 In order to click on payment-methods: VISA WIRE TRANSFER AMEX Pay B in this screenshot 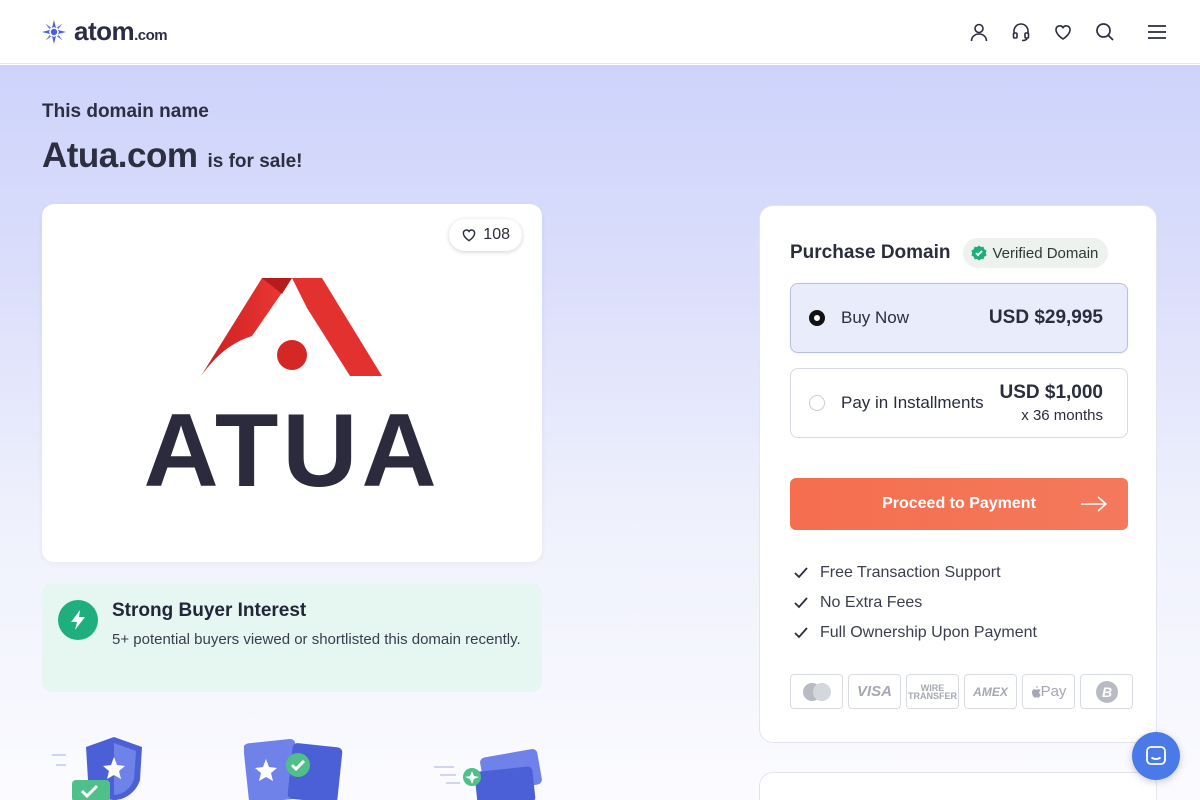, I will do `click(961, 691)`.